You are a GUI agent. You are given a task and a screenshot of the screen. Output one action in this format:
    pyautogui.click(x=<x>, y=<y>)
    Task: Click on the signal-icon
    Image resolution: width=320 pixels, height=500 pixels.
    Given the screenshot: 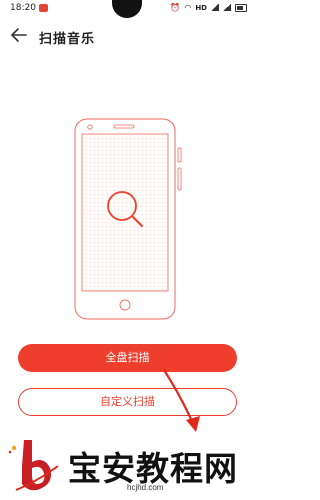 What is the action you would take?
    pyautogui.click(x=215, y=7)
    